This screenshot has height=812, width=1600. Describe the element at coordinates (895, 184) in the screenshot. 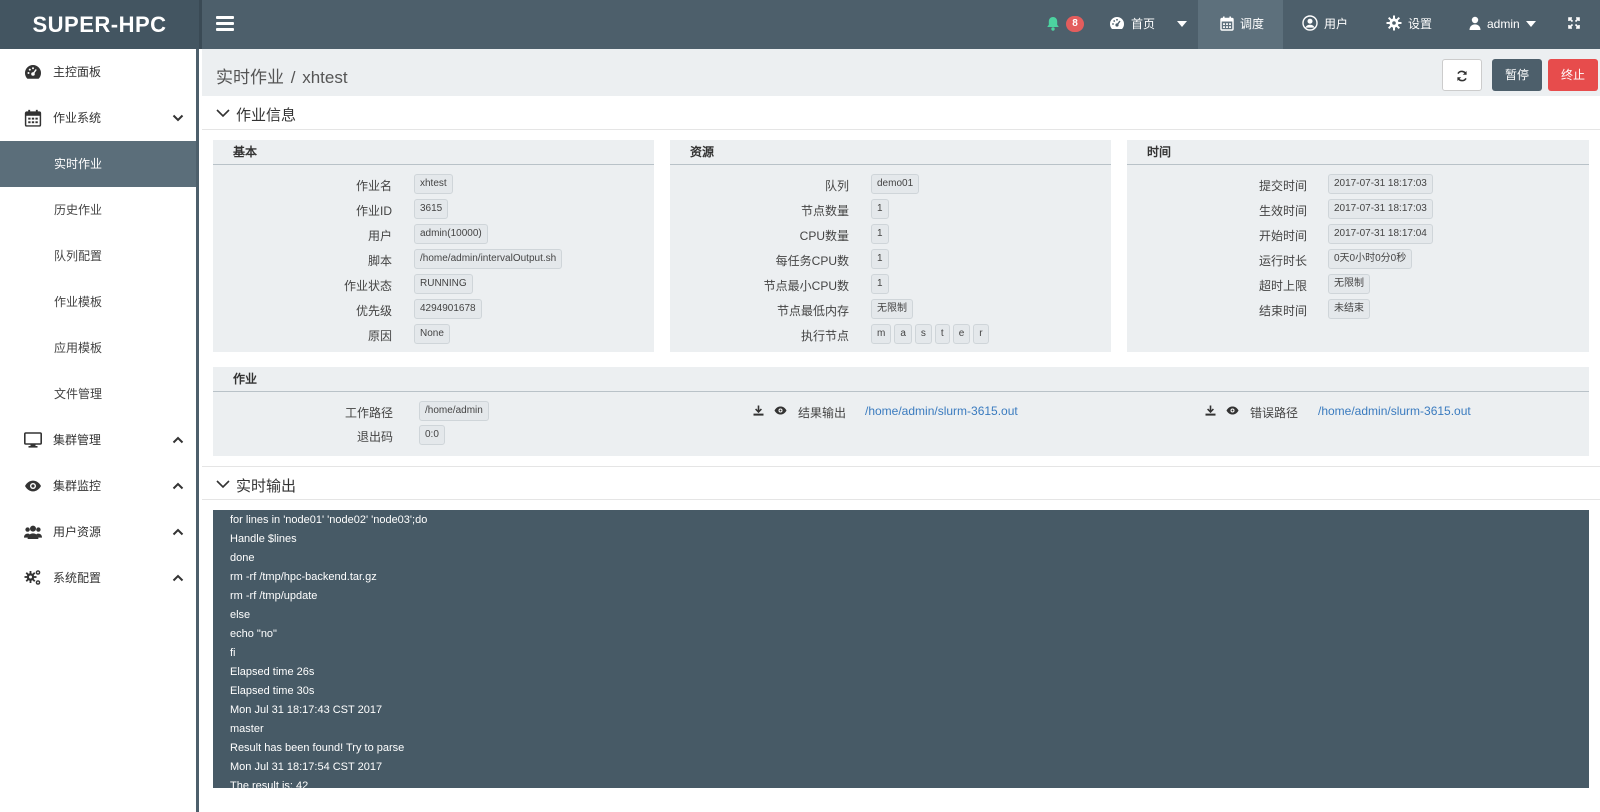

I see `field-value: demo01` at that location.